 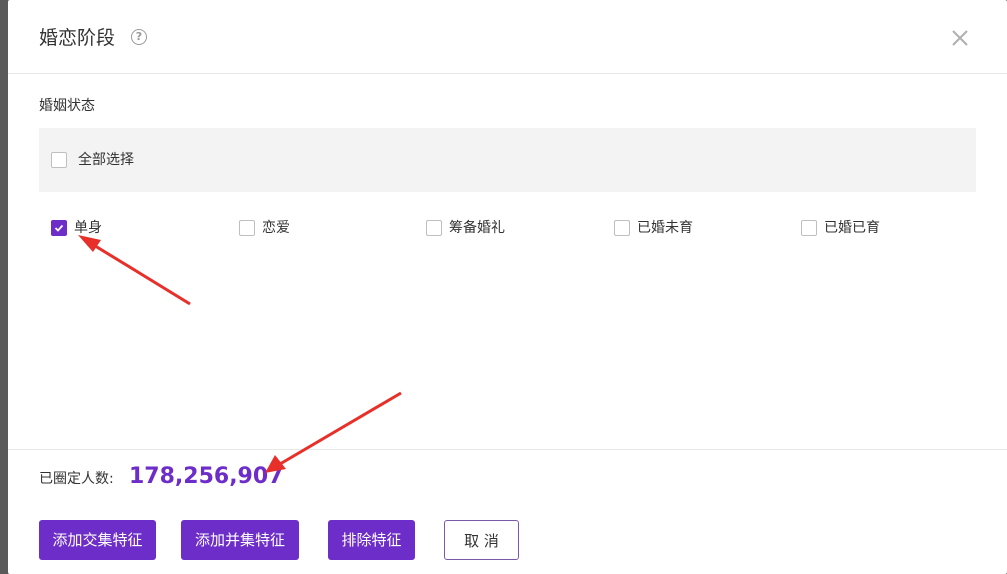 I want to click on checkmark-icon, so click(x=59, y=228).